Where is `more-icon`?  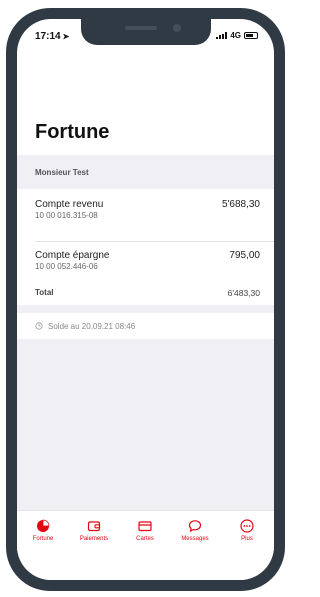 more-icon is located at coordinates (247, 526).